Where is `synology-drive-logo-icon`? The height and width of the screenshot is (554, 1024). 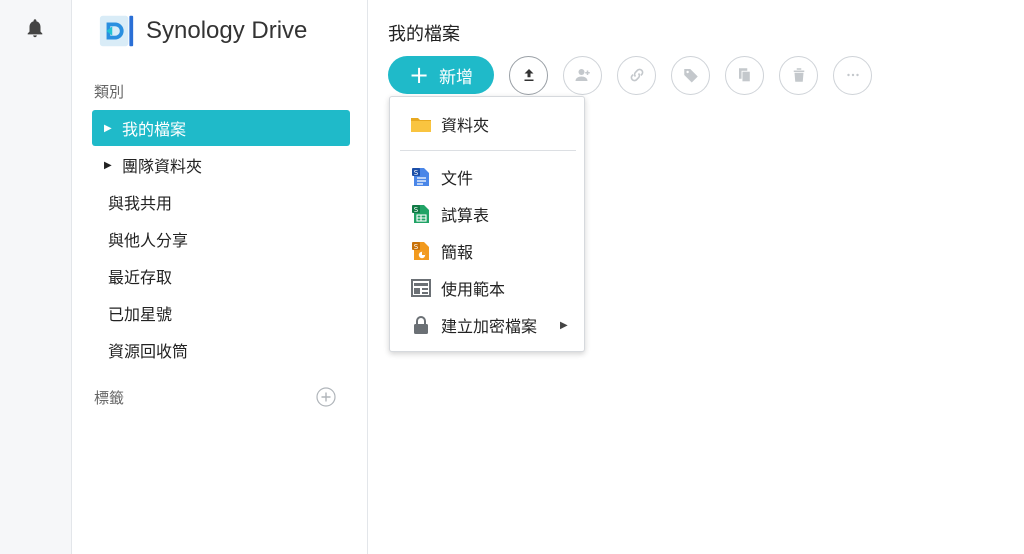
synology-drive-logo-icon is located at coordinates (117, 31).